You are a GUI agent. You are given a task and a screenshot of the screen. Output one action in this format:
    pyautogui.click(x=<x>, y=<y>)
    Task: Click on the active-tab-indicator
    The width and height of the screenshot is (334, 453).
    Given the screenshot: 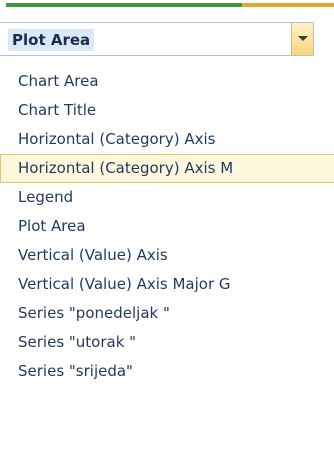 What is the action you would take?
    pyautogui.click(x=124, y=5)
    